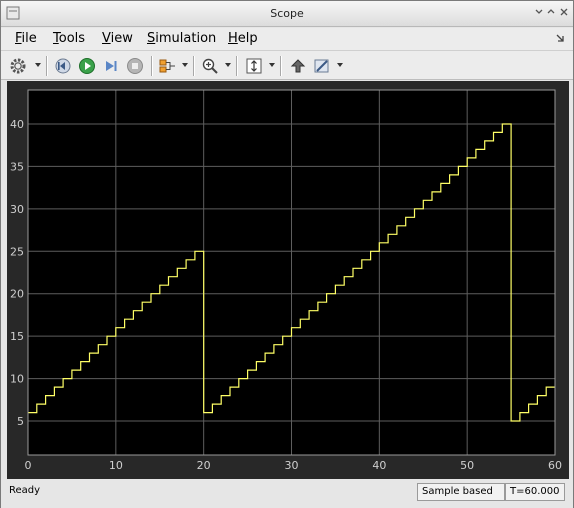 The image size is (574, 508). What do you see at coordinates (17, 209) in the screenshot?
I see `y-tick-label: 30` at bounding box center [17, 209].